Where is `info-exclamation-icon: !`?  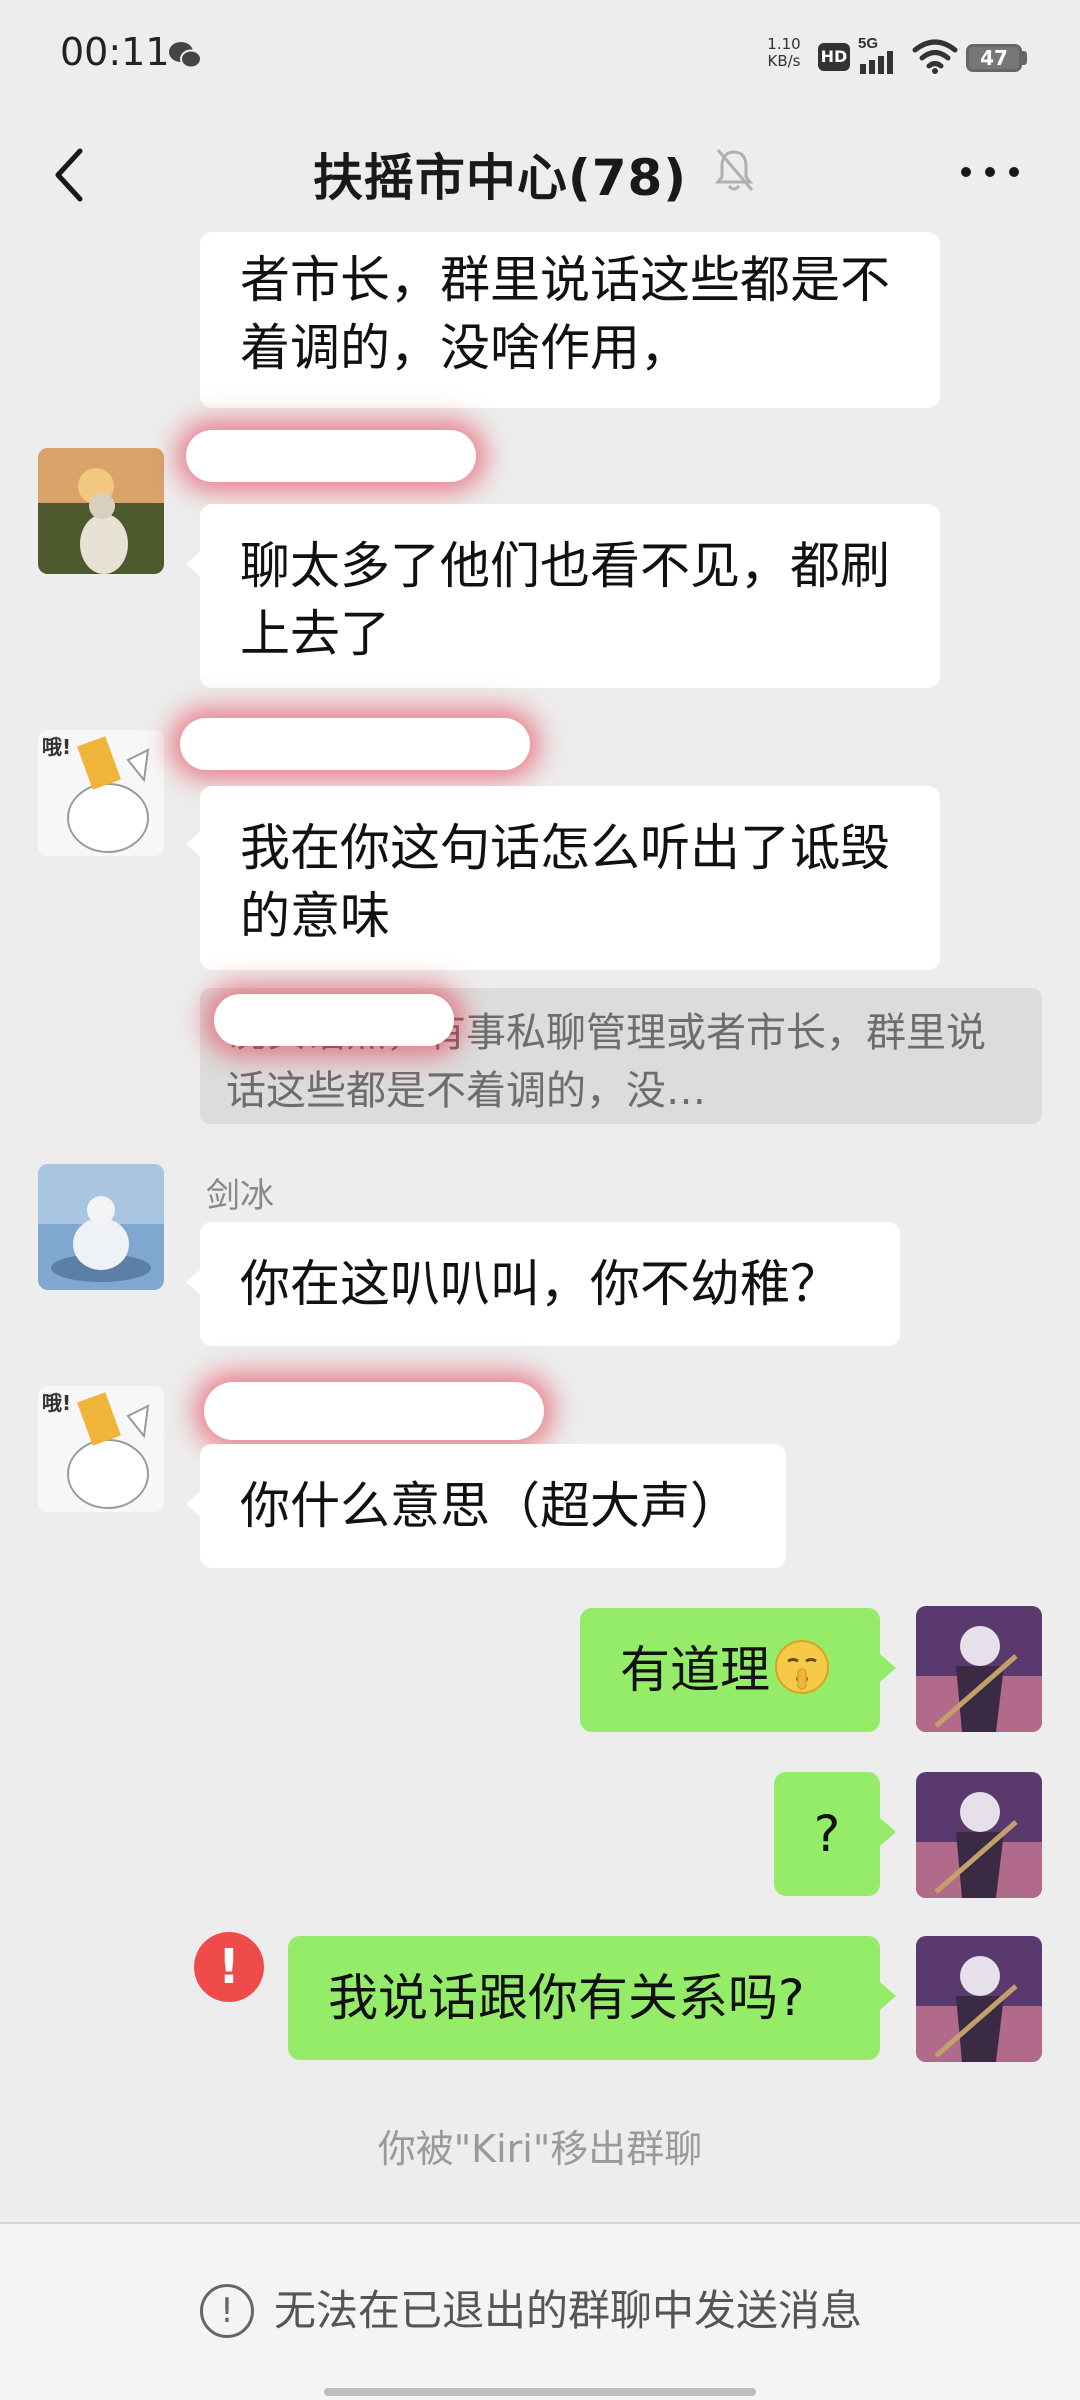 info-exclamation-icon: ! is located at coordinates (227, 2311).